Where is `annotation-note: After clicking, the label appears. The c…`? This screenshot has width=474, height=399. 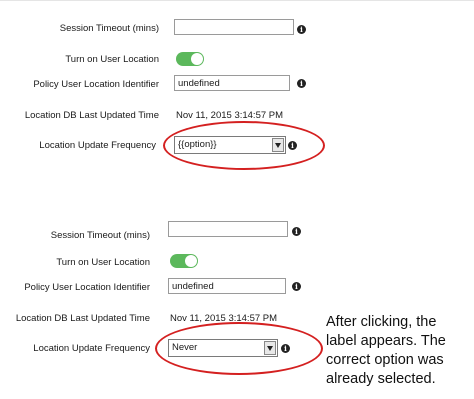
annotation-note: After clicking, the label appears. The c… is located at coordinates (386, 350).